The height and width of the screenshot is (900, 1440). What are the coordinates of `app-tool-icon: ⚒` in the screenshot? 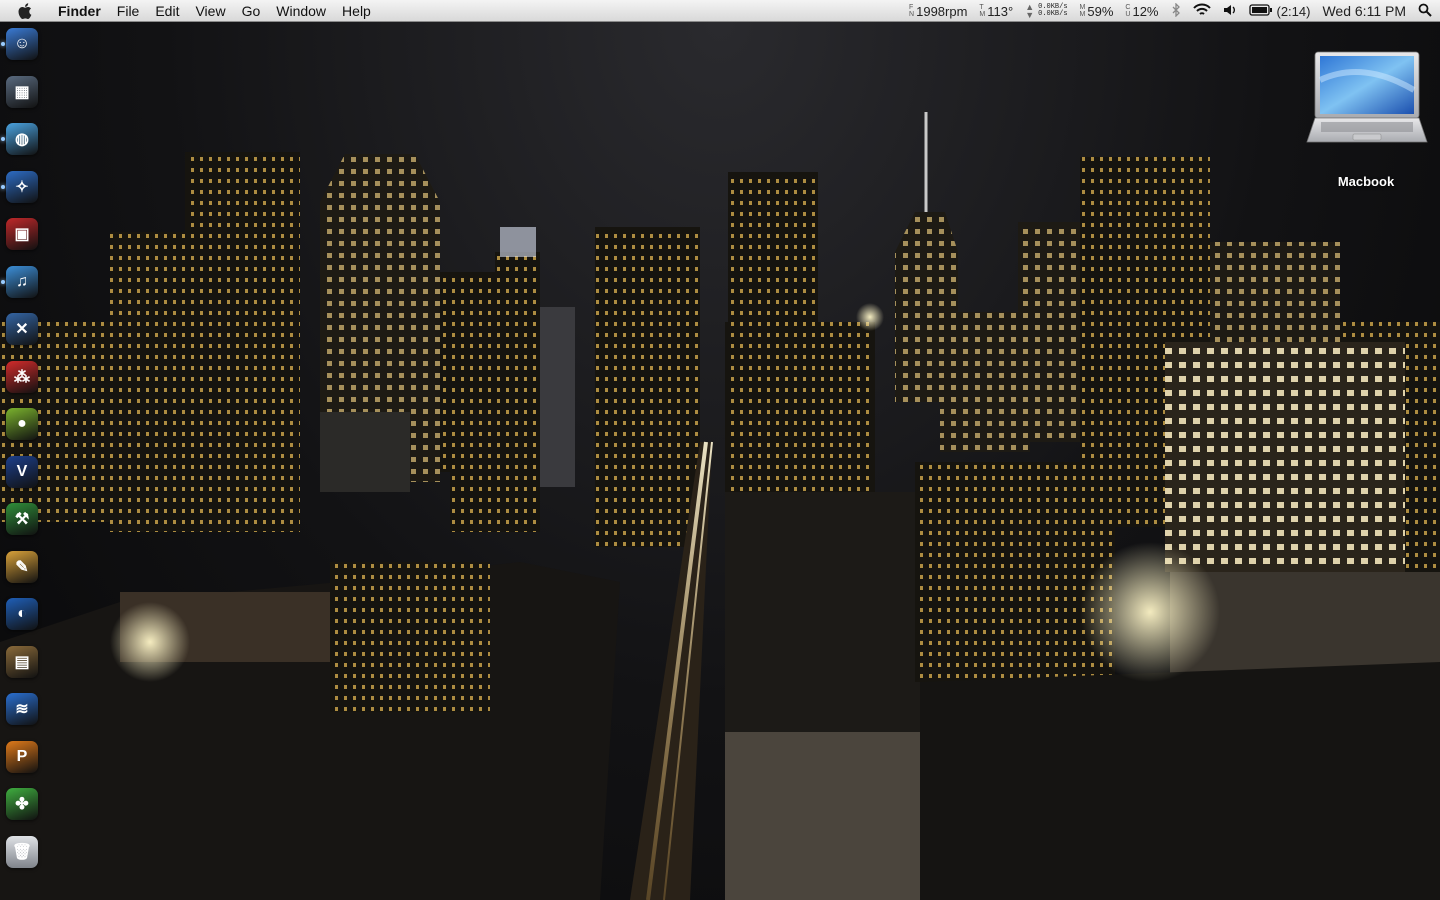 It's located at (22, 519).